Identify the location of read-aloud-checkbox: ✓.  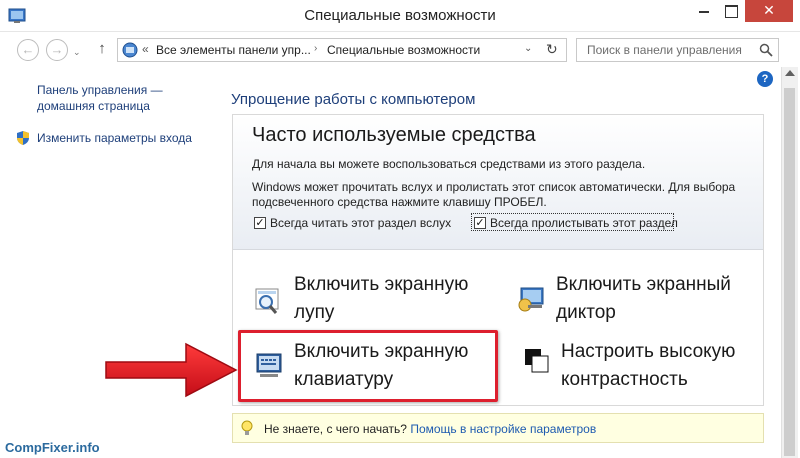
(260, 223).